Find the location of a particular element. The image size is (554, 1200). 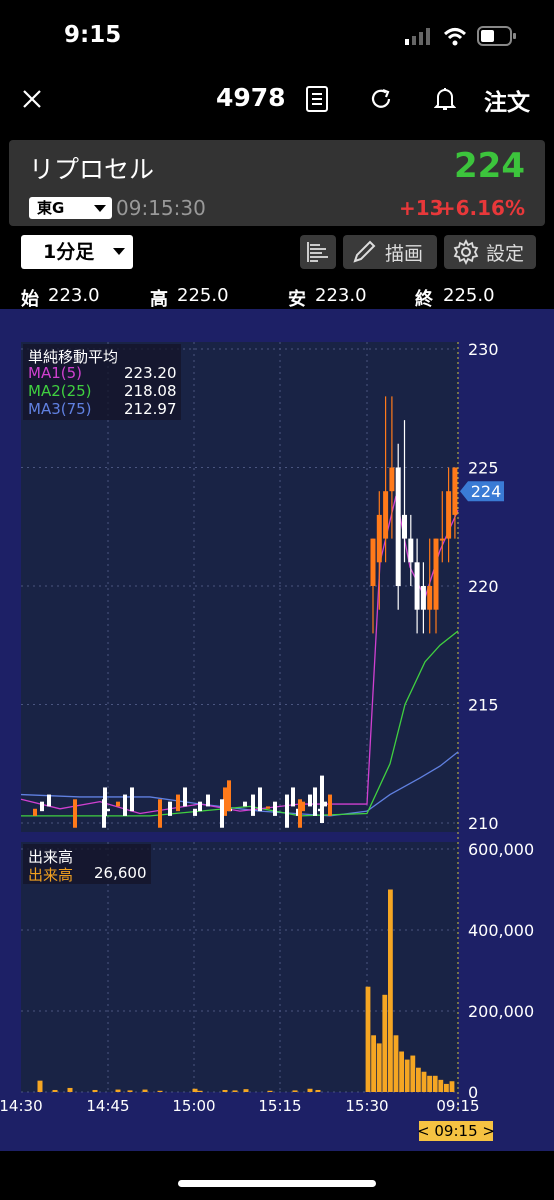

ma2-label: MA2(25) is located at coordinates (60, 391).